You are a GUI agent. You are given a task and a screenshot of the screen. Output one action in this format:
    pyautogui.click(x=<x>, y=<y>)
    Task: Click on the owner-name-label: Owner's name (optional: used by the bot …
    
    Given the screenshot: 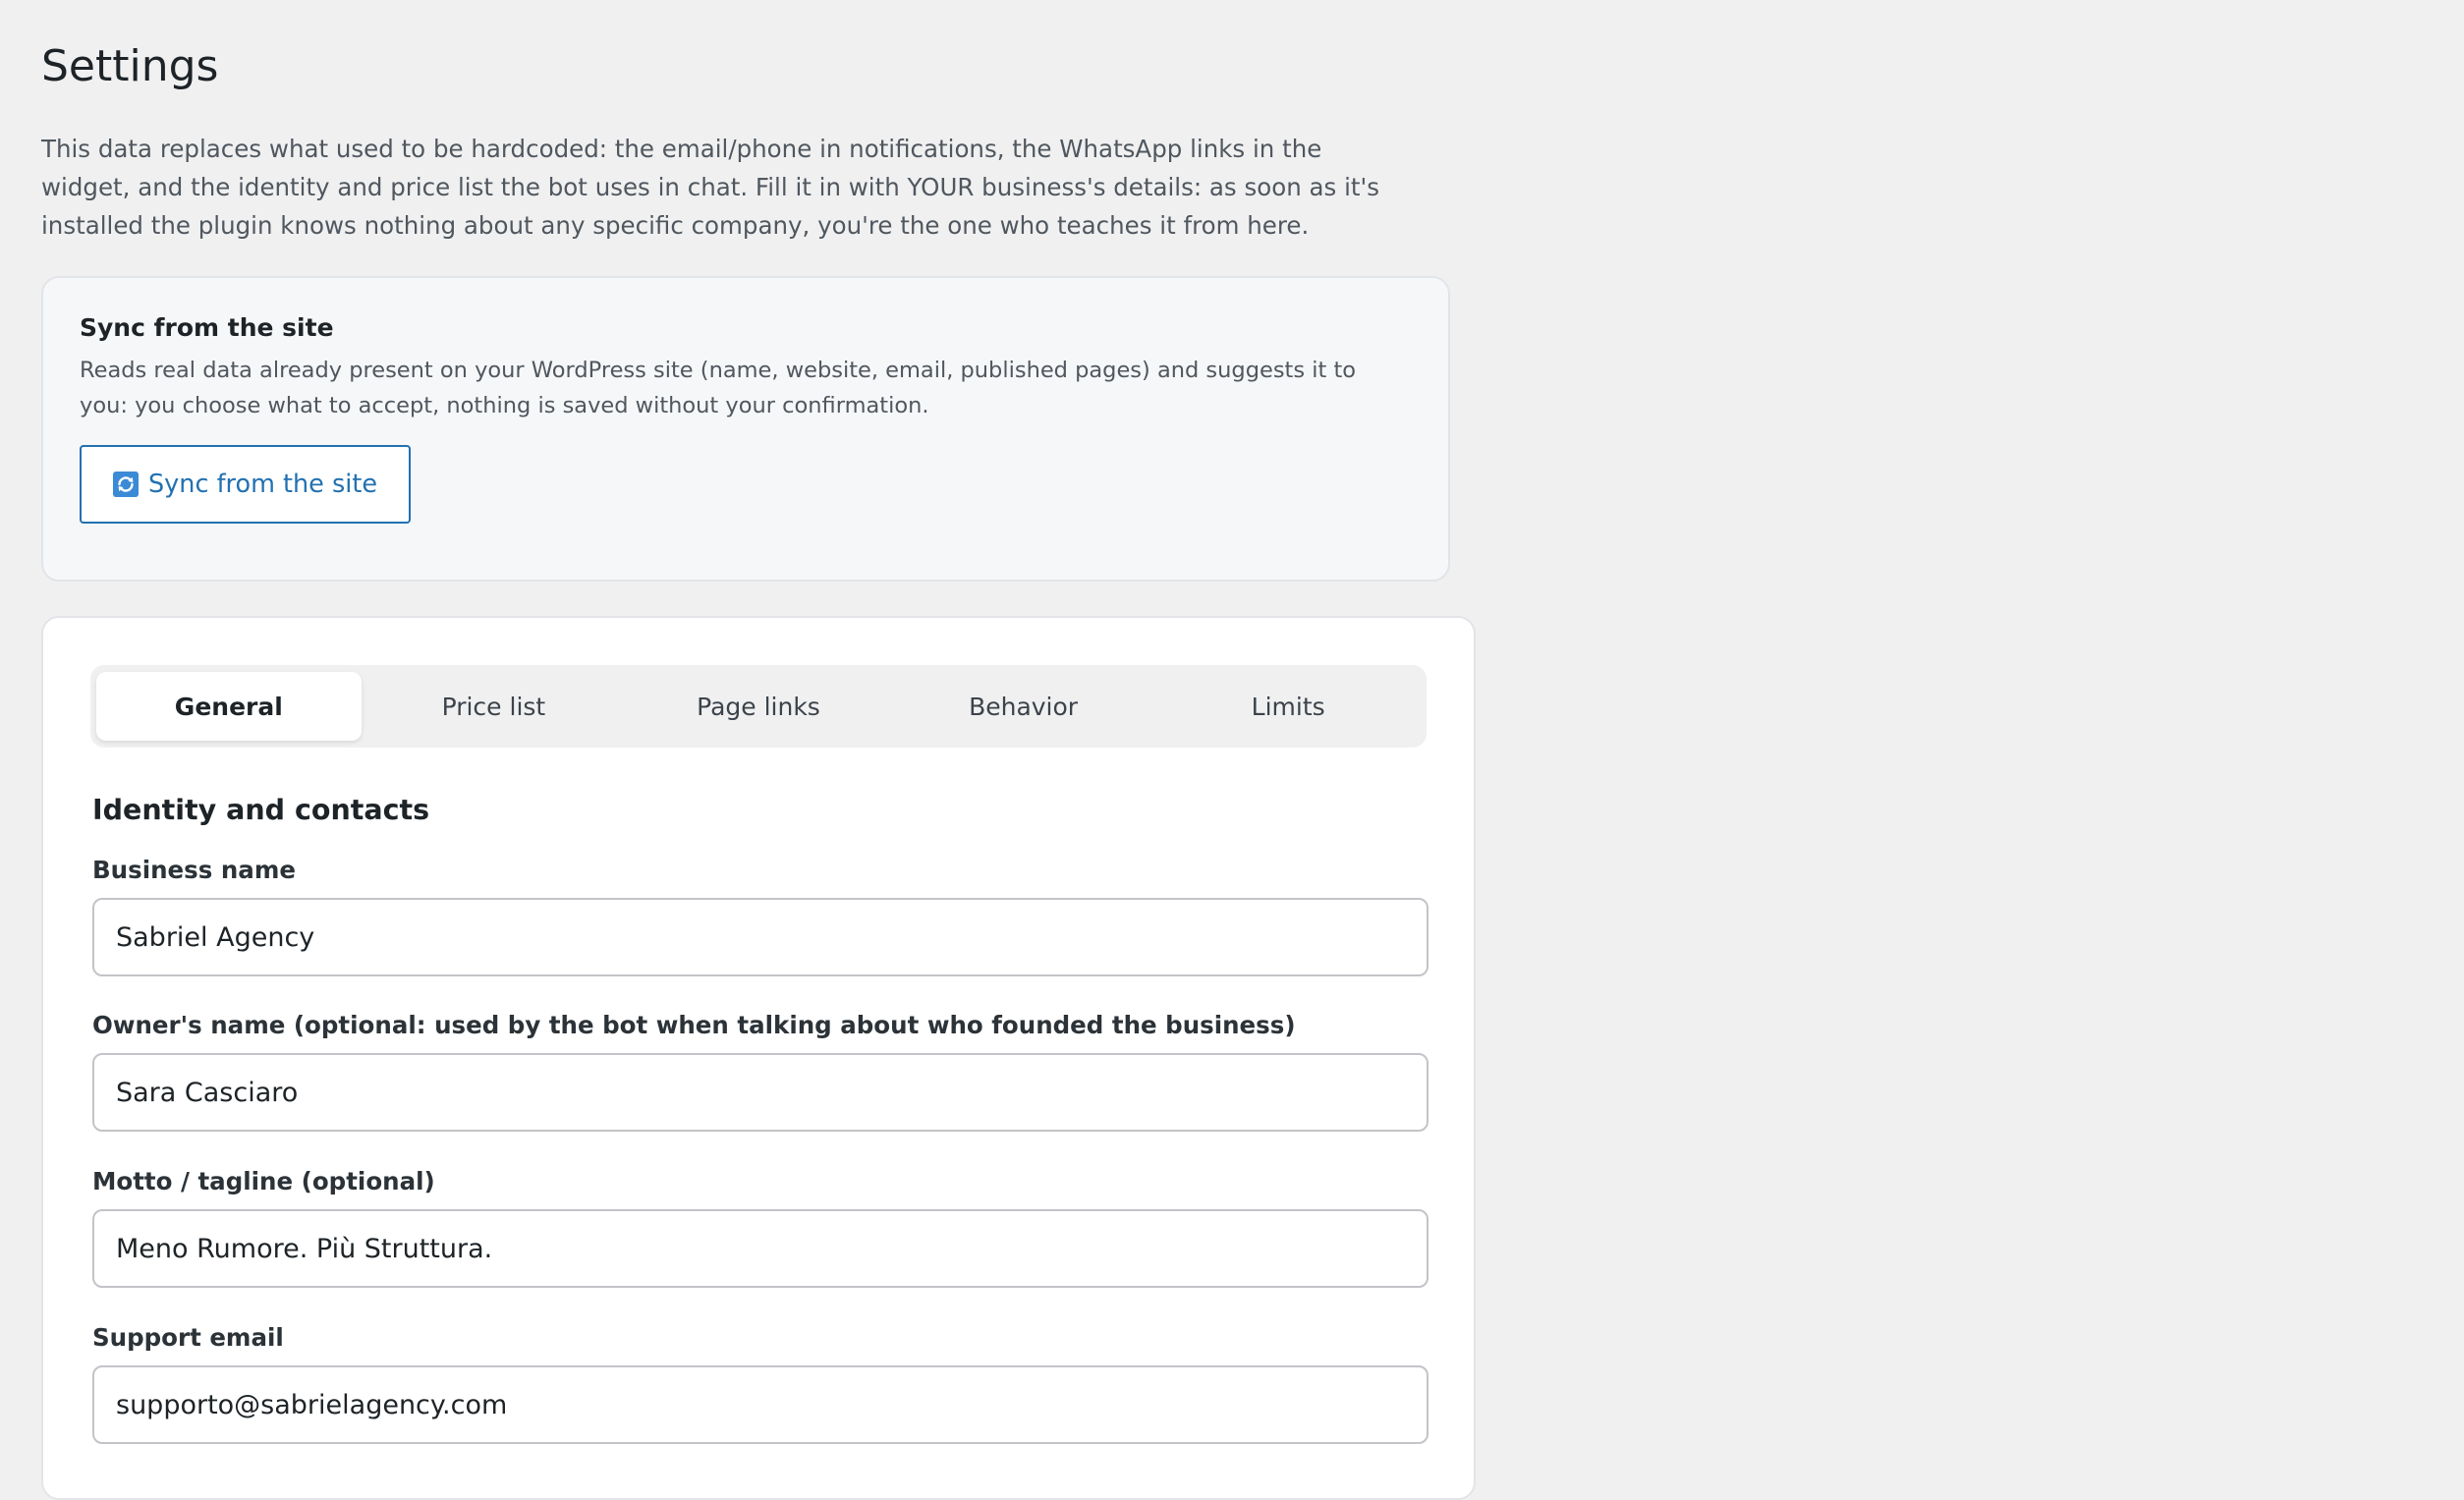 What is the action you would take?
    pyautogui.click(x=694, y=1025)
    